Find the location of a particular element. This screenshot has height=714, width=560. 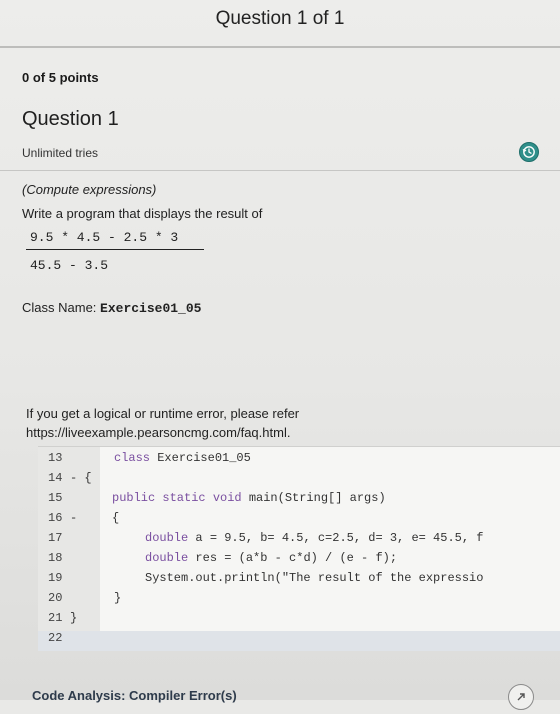

class-name-label: Class Name: is located at coordinates (59, 307).